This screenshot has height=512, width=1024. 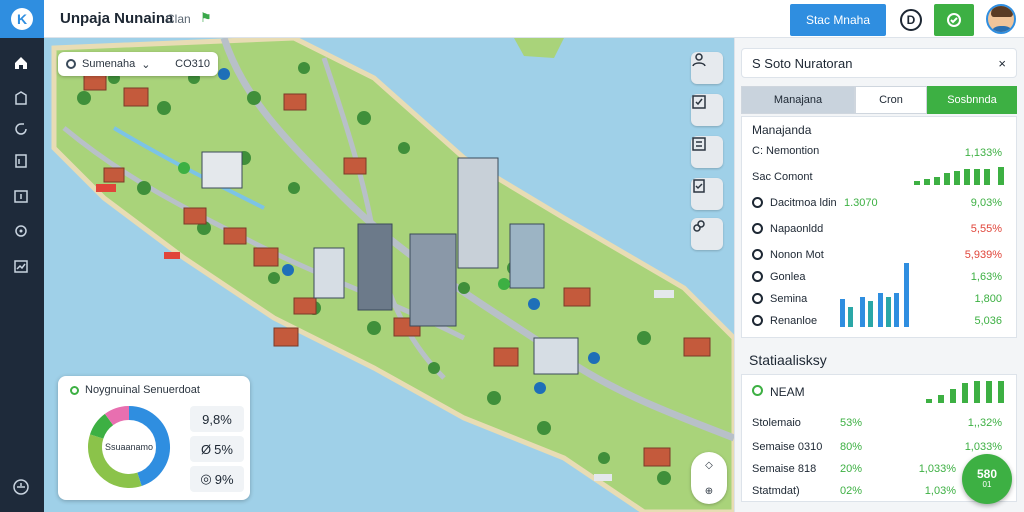 I want to click on mini-bars-stats, so click(x=965, y=392).